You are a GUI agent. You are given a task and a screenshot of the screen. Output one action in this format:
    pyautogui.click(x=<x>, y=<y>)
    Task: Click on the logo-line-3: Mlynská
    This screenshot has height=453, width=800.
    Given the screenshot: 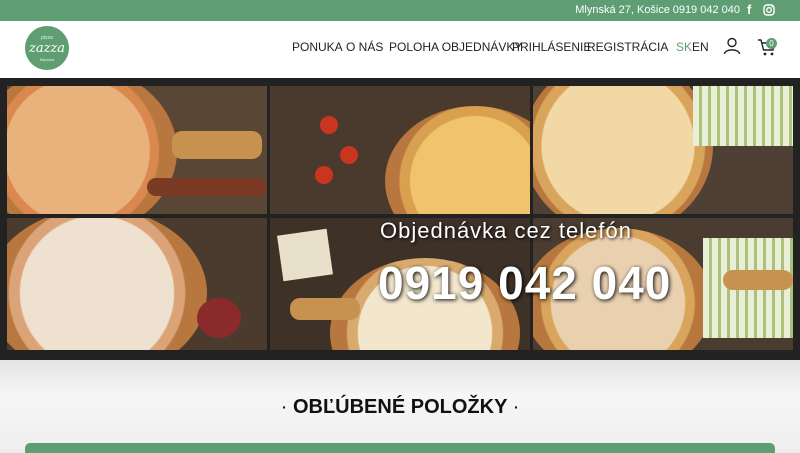 What is the action you would take?
    pyautogui.click(x=47, y=59)
    